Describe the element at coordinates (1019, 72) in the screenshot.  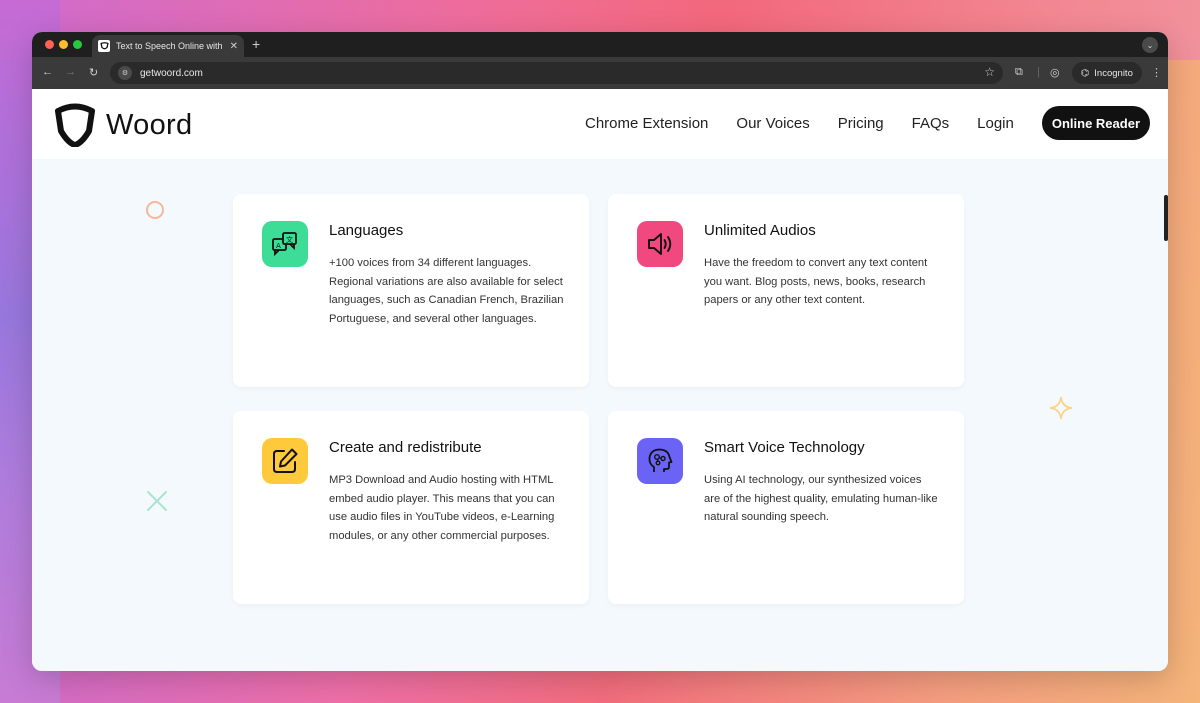
I see `extensions-icon: ⧉` at that location.